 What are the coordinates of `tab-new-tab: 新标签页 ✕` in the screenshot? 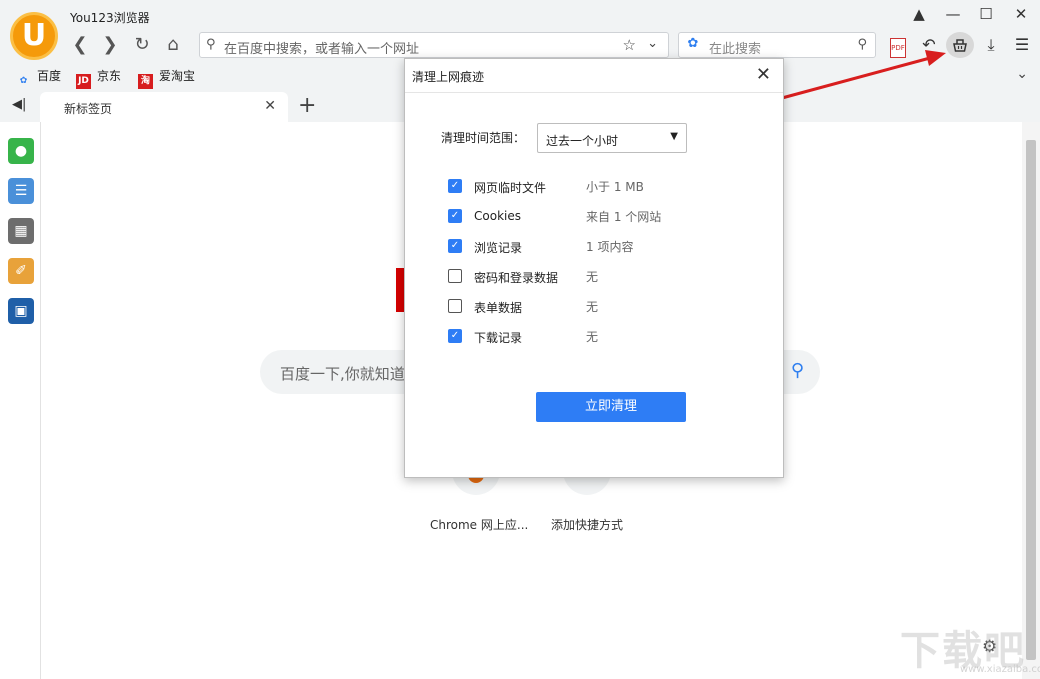 It's located at (164, 107).